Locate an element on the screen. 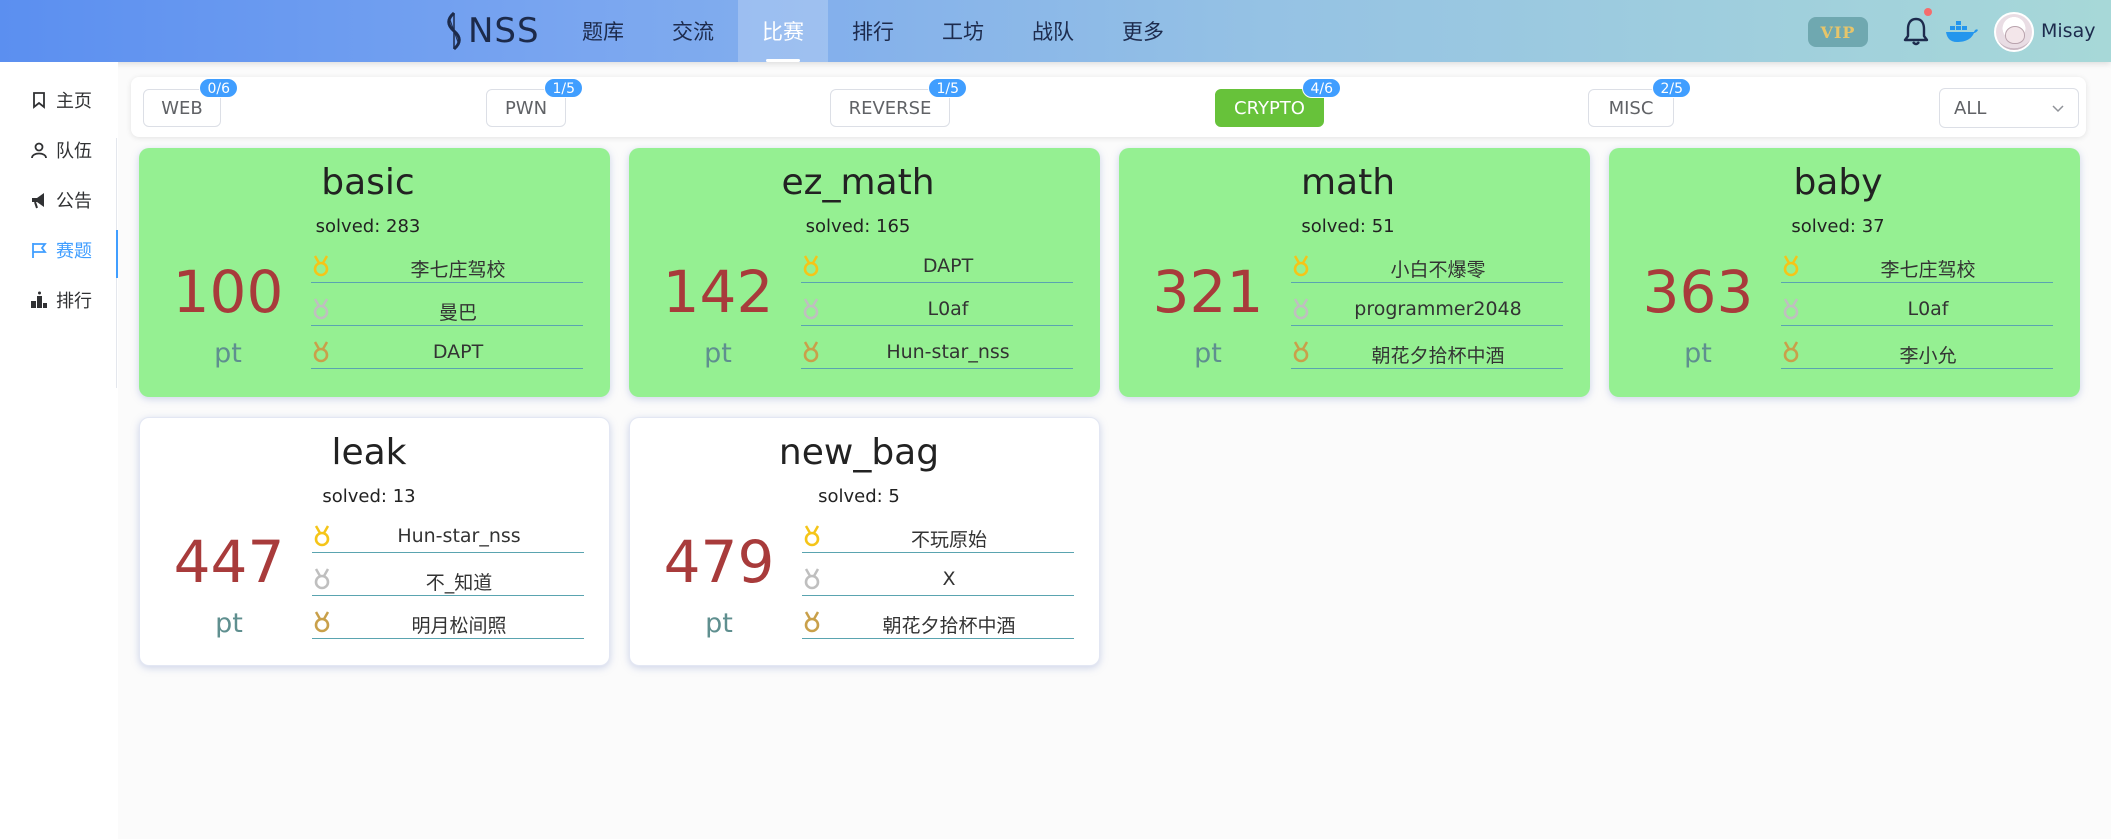 This screenshot has height=839, width=2111. user-name: Misay is located at coordinates (2068, 31).